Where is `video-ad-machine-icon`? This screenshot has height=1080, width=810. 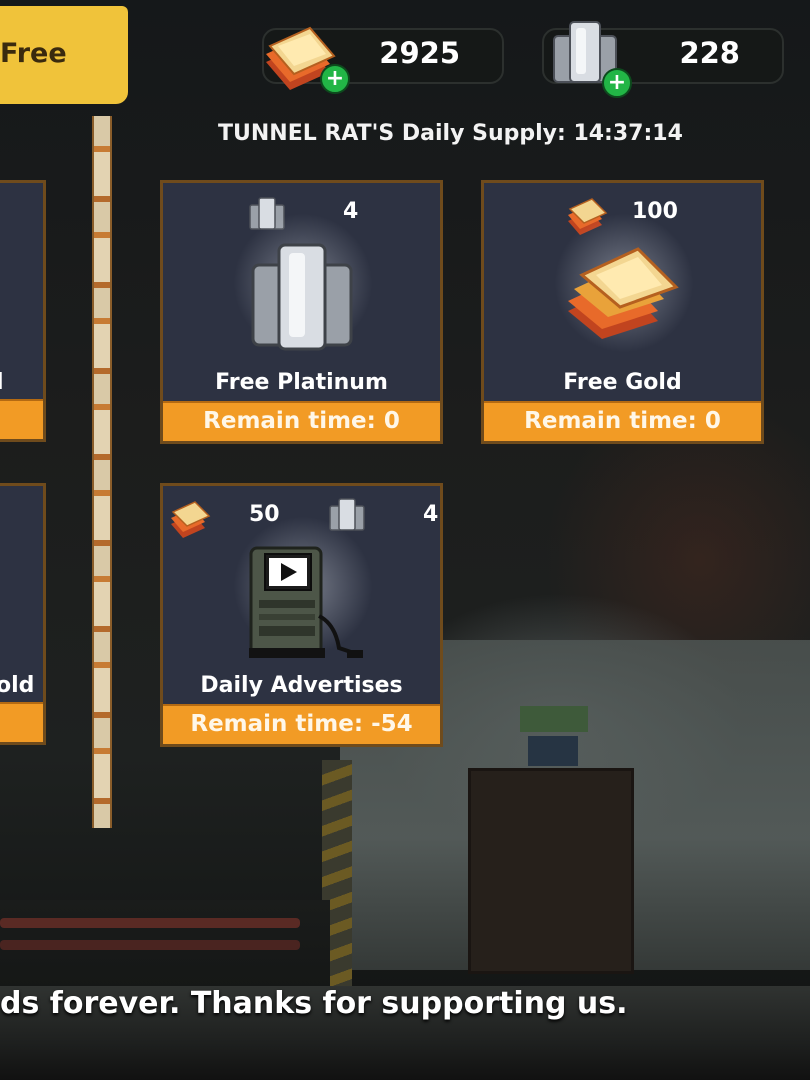
video-ad-machine-icon is located at coordinates (306, 602).